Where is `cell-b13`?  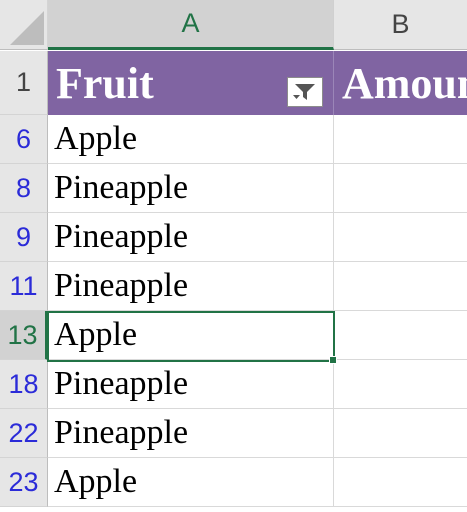
cell-b13 is located at coordinates (400, 335).